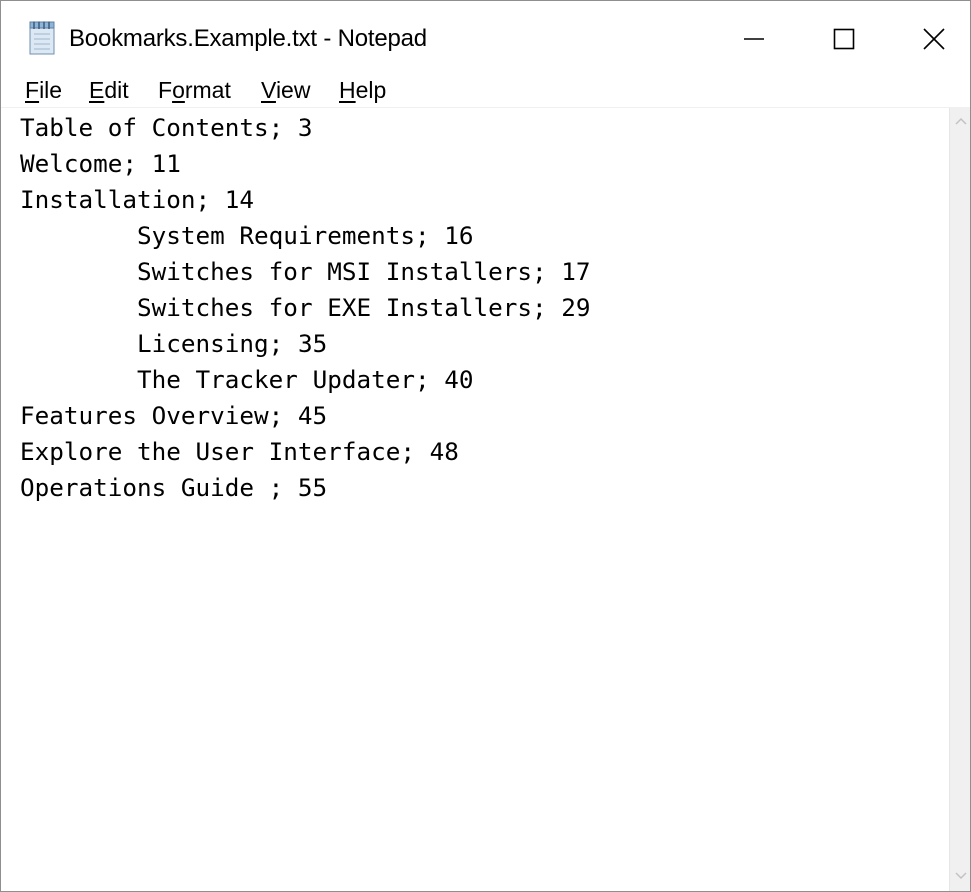 The image size is (971, 892). I want to click on menu-file: File, so click(43, 90).